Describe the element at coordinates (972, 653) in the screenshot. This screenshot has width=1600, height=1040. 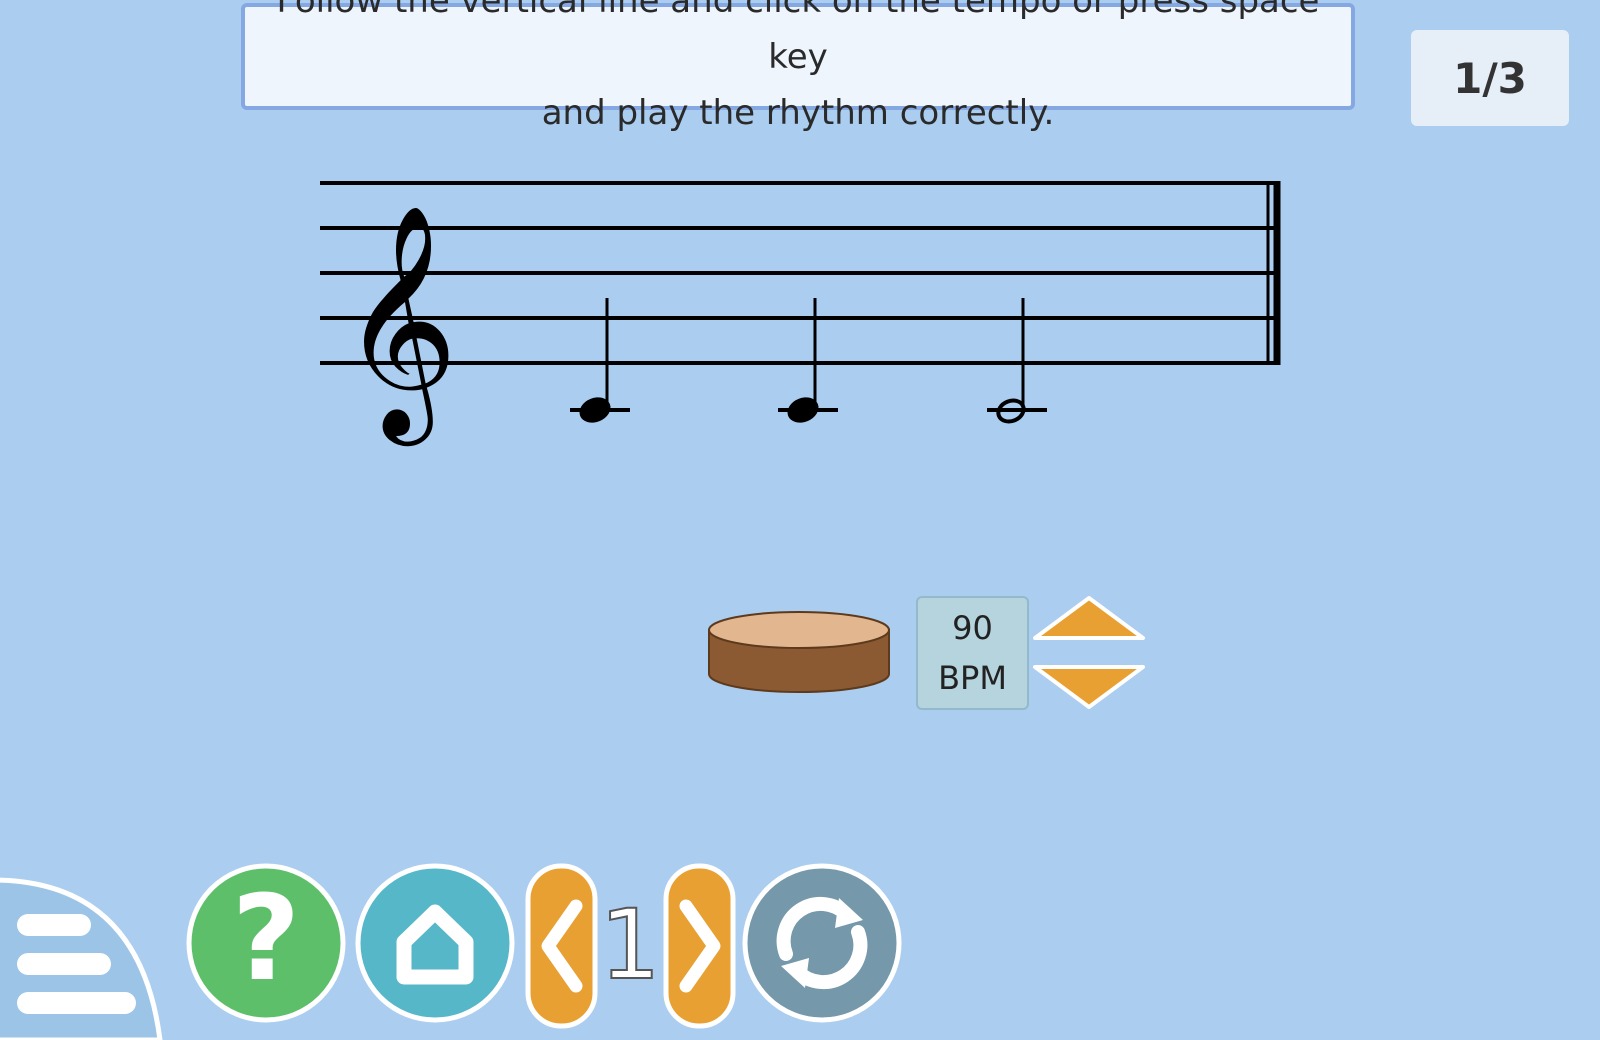
I see `tempo-display: 90 BPM` at that location.